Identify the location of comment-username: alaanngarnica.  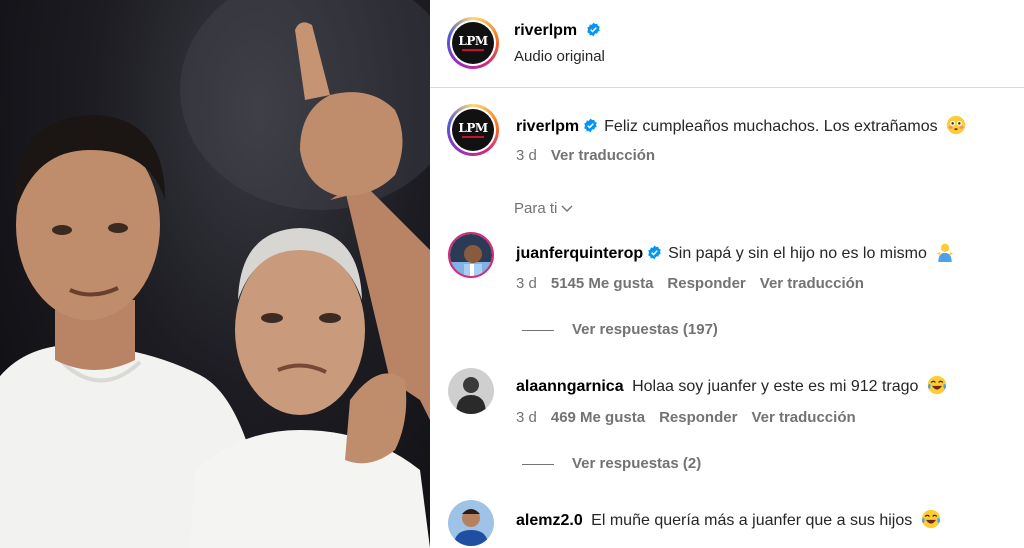
(570, 386).